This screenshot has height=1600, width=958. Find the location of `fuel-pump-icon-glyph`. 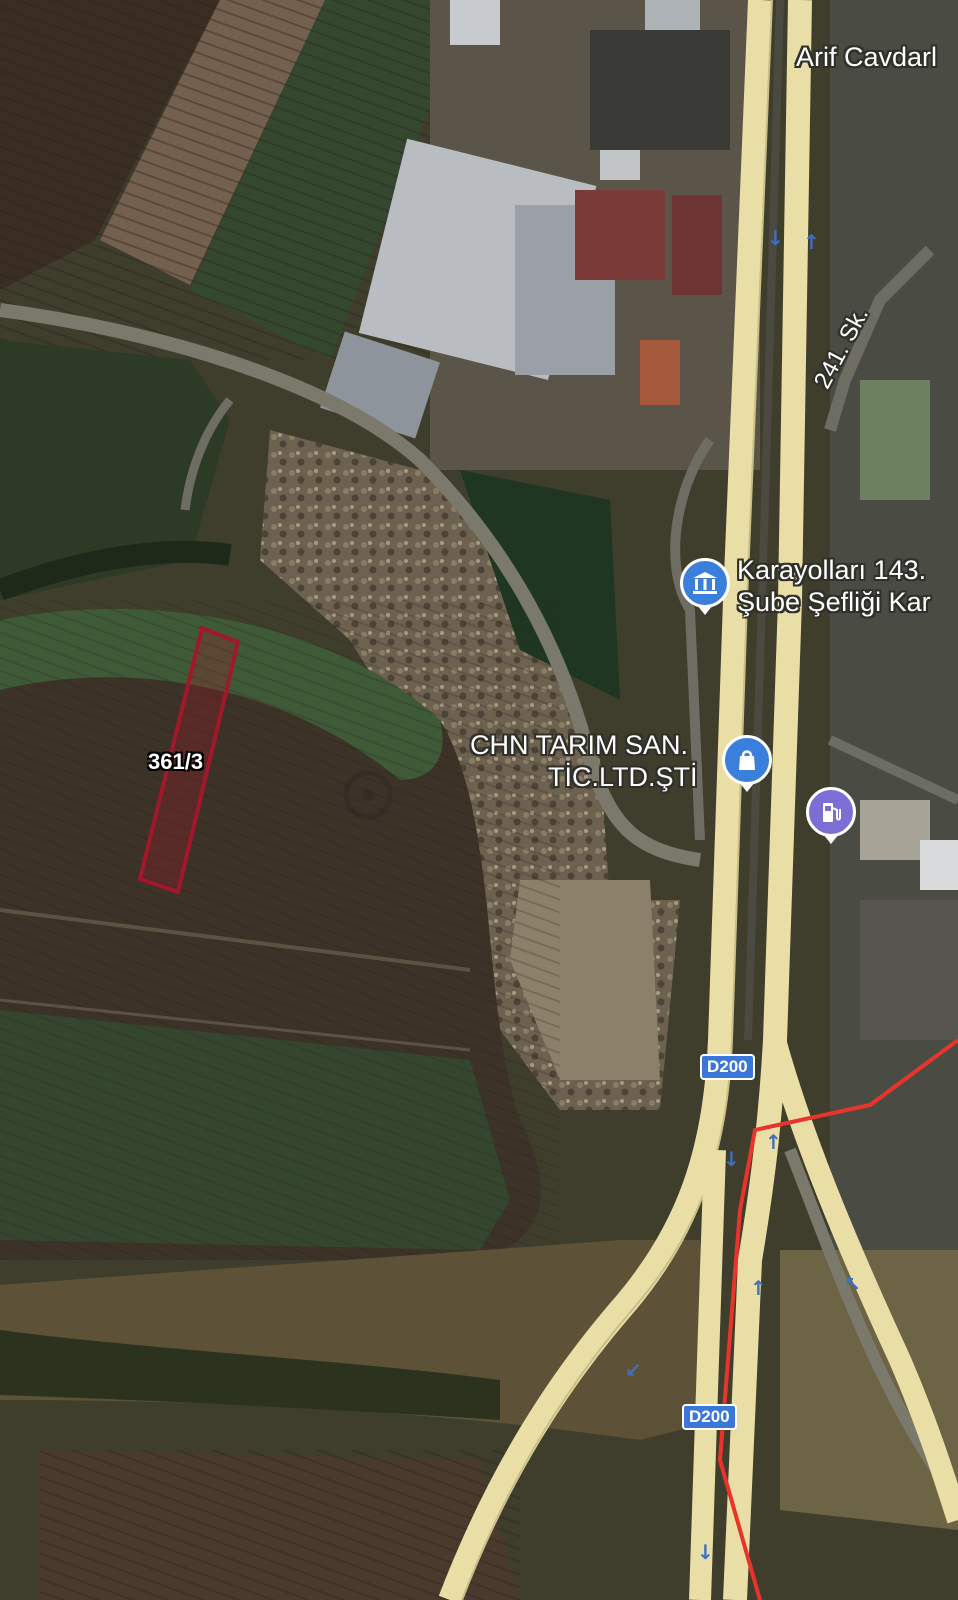

fuel-pump-icon-glyph is located at coordinates (832, 812).